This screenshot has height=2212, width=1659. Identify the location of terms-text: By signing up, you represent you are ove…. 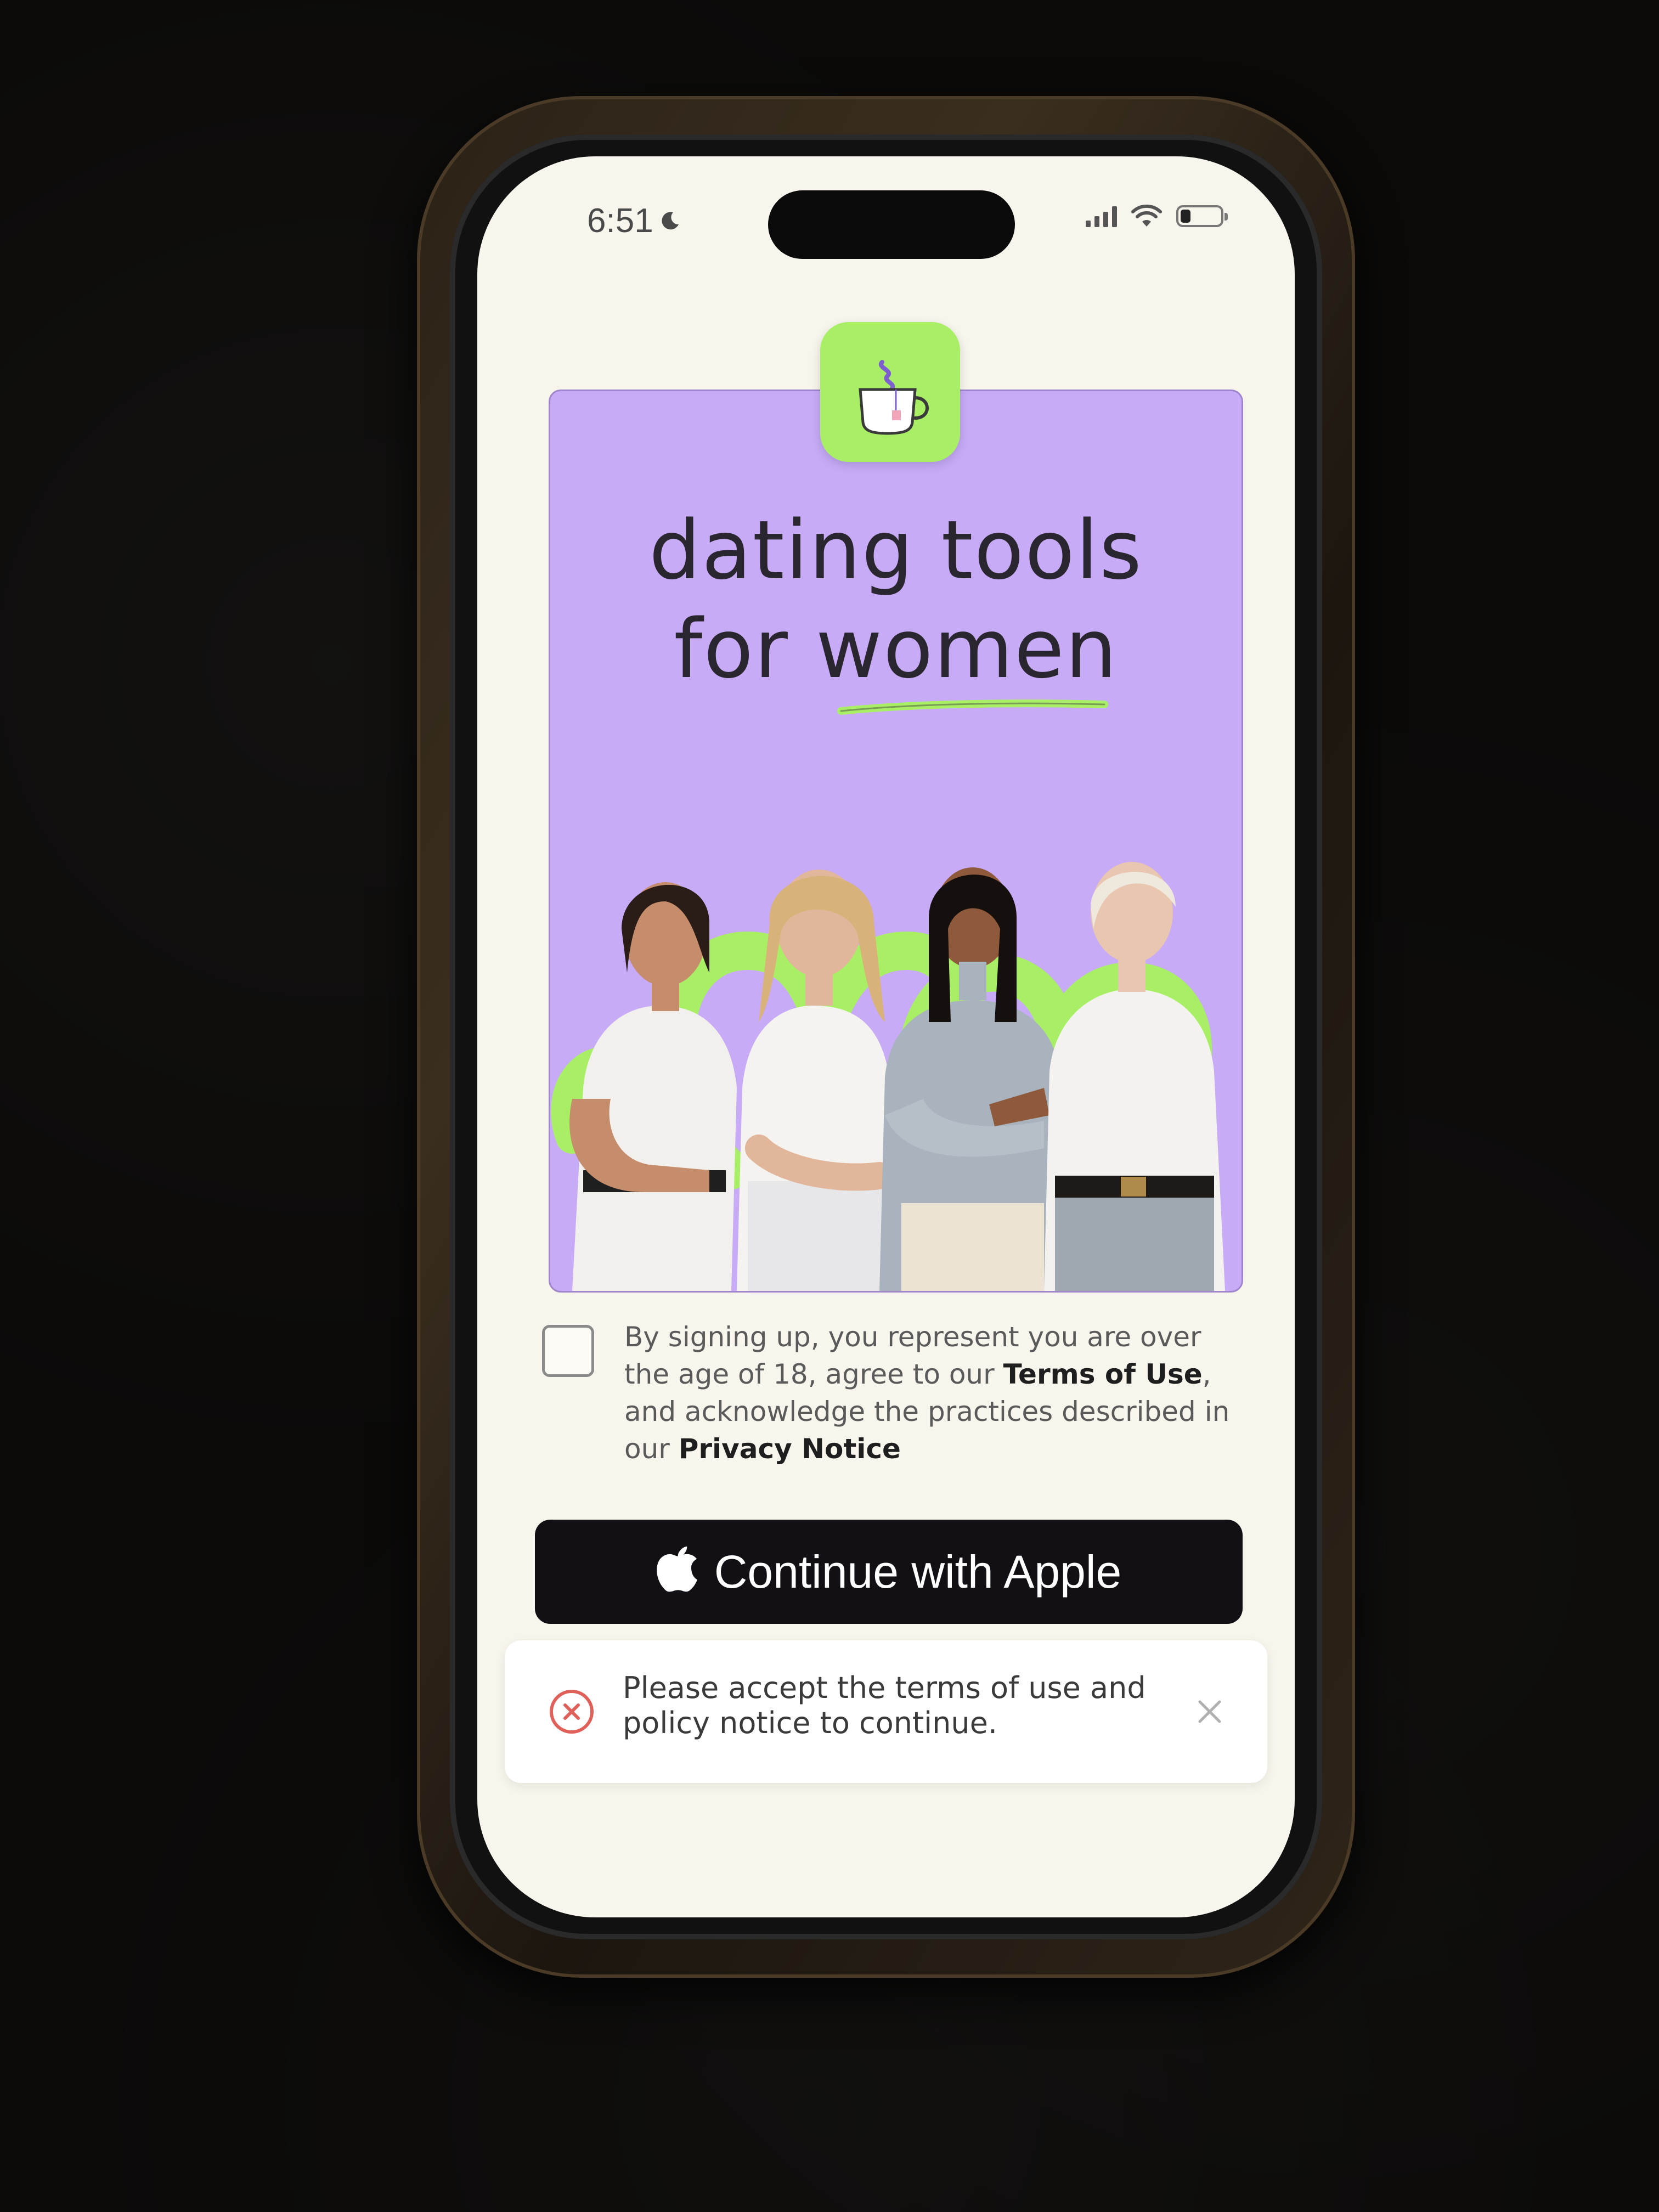
(931, 1393).